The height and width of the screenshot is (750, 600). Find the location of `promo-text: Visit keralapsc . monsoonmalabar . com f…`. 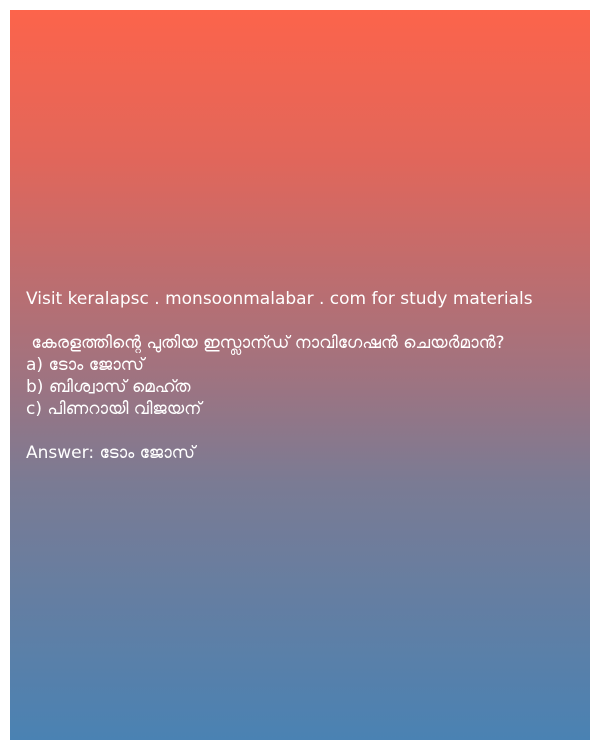

promo-text: Visit keralapsc . monsoonmalabar . com f… is located at coordinates (279, 299).